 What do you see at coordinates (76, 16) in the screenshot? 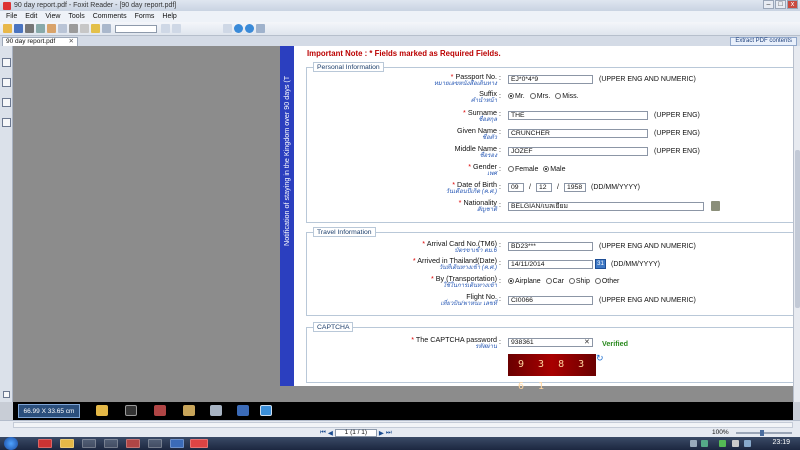
I see `menu-tools: Tools` at bounding box center [76, 16].